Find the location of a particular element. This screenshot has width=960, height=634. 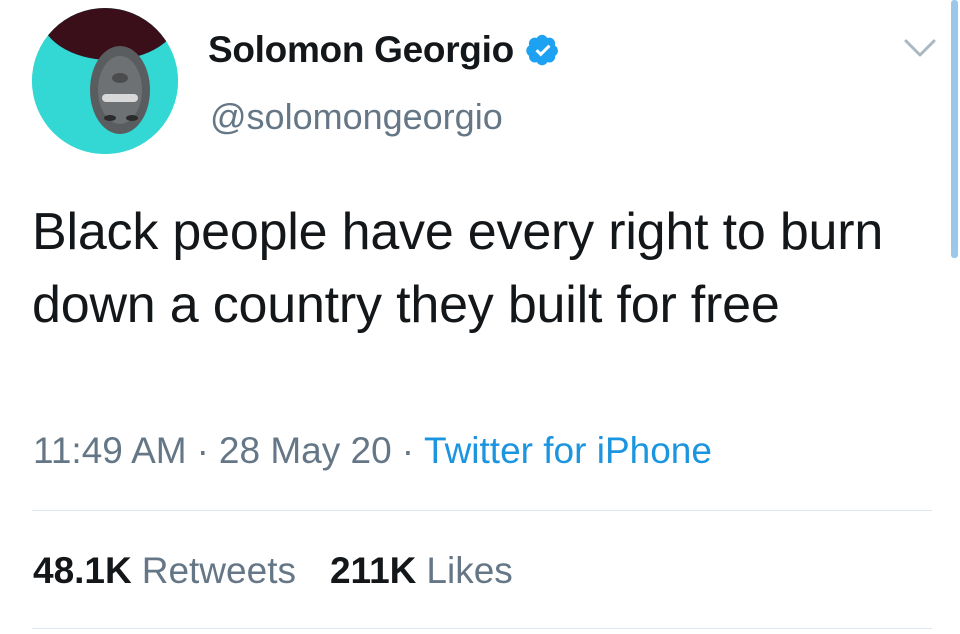

chevron-down-icon is located at coordinates (920, 48).